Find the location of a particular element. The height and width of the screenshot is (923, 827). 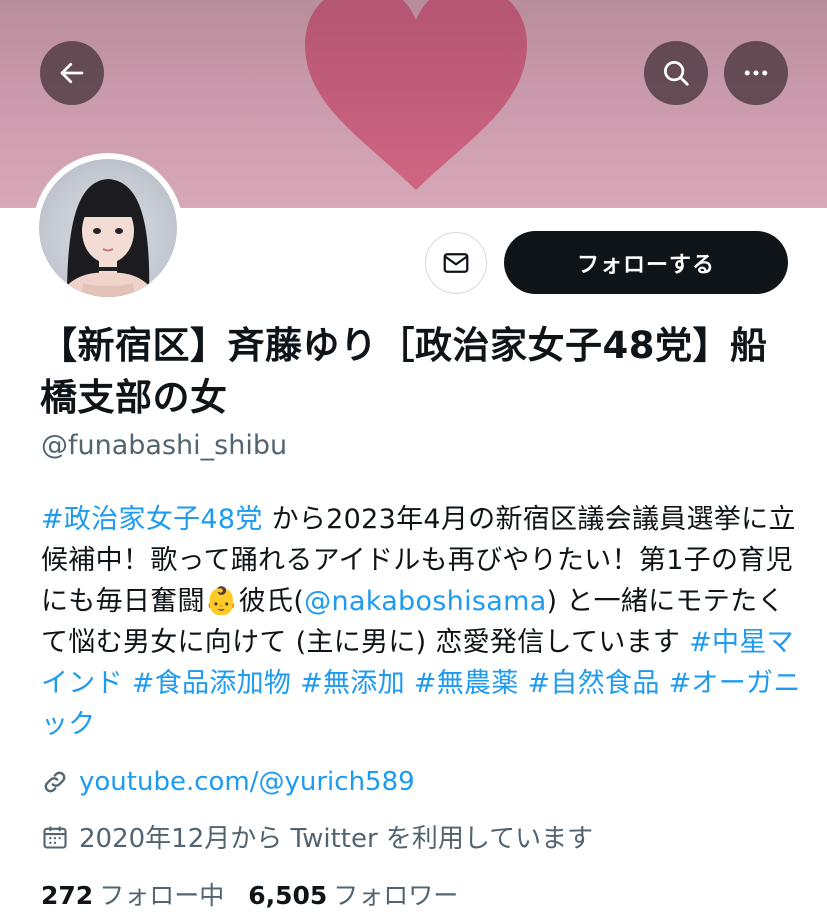

search-button is located at coordinates (676, 73).